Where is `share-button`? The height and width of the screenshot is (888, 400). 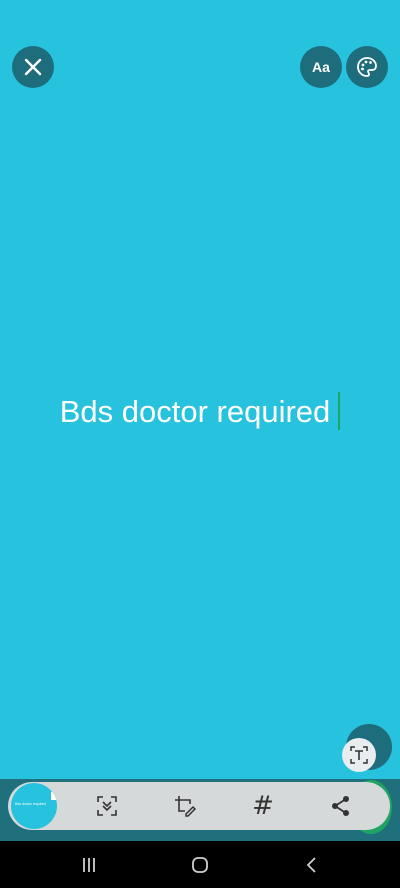 share-button is located at coordinates (341, 806).